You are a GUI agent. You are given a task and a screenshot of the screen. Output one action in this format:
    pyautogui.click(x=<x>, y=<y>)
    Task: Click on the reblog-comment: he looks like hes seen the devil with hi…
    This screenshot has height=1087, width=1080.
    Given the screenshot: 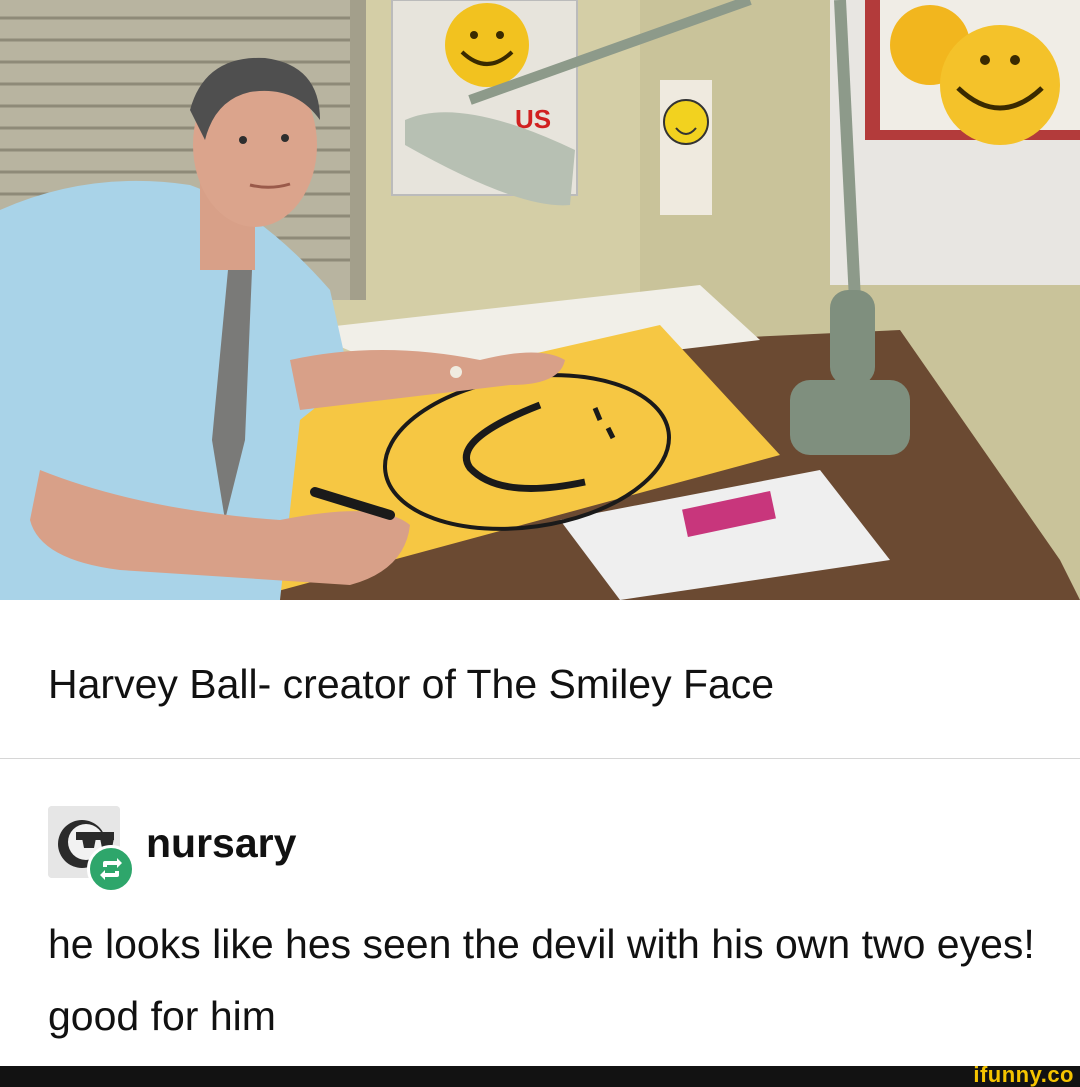 What is the action you would take?
    pyautogui.click(x=541, y=980)
    